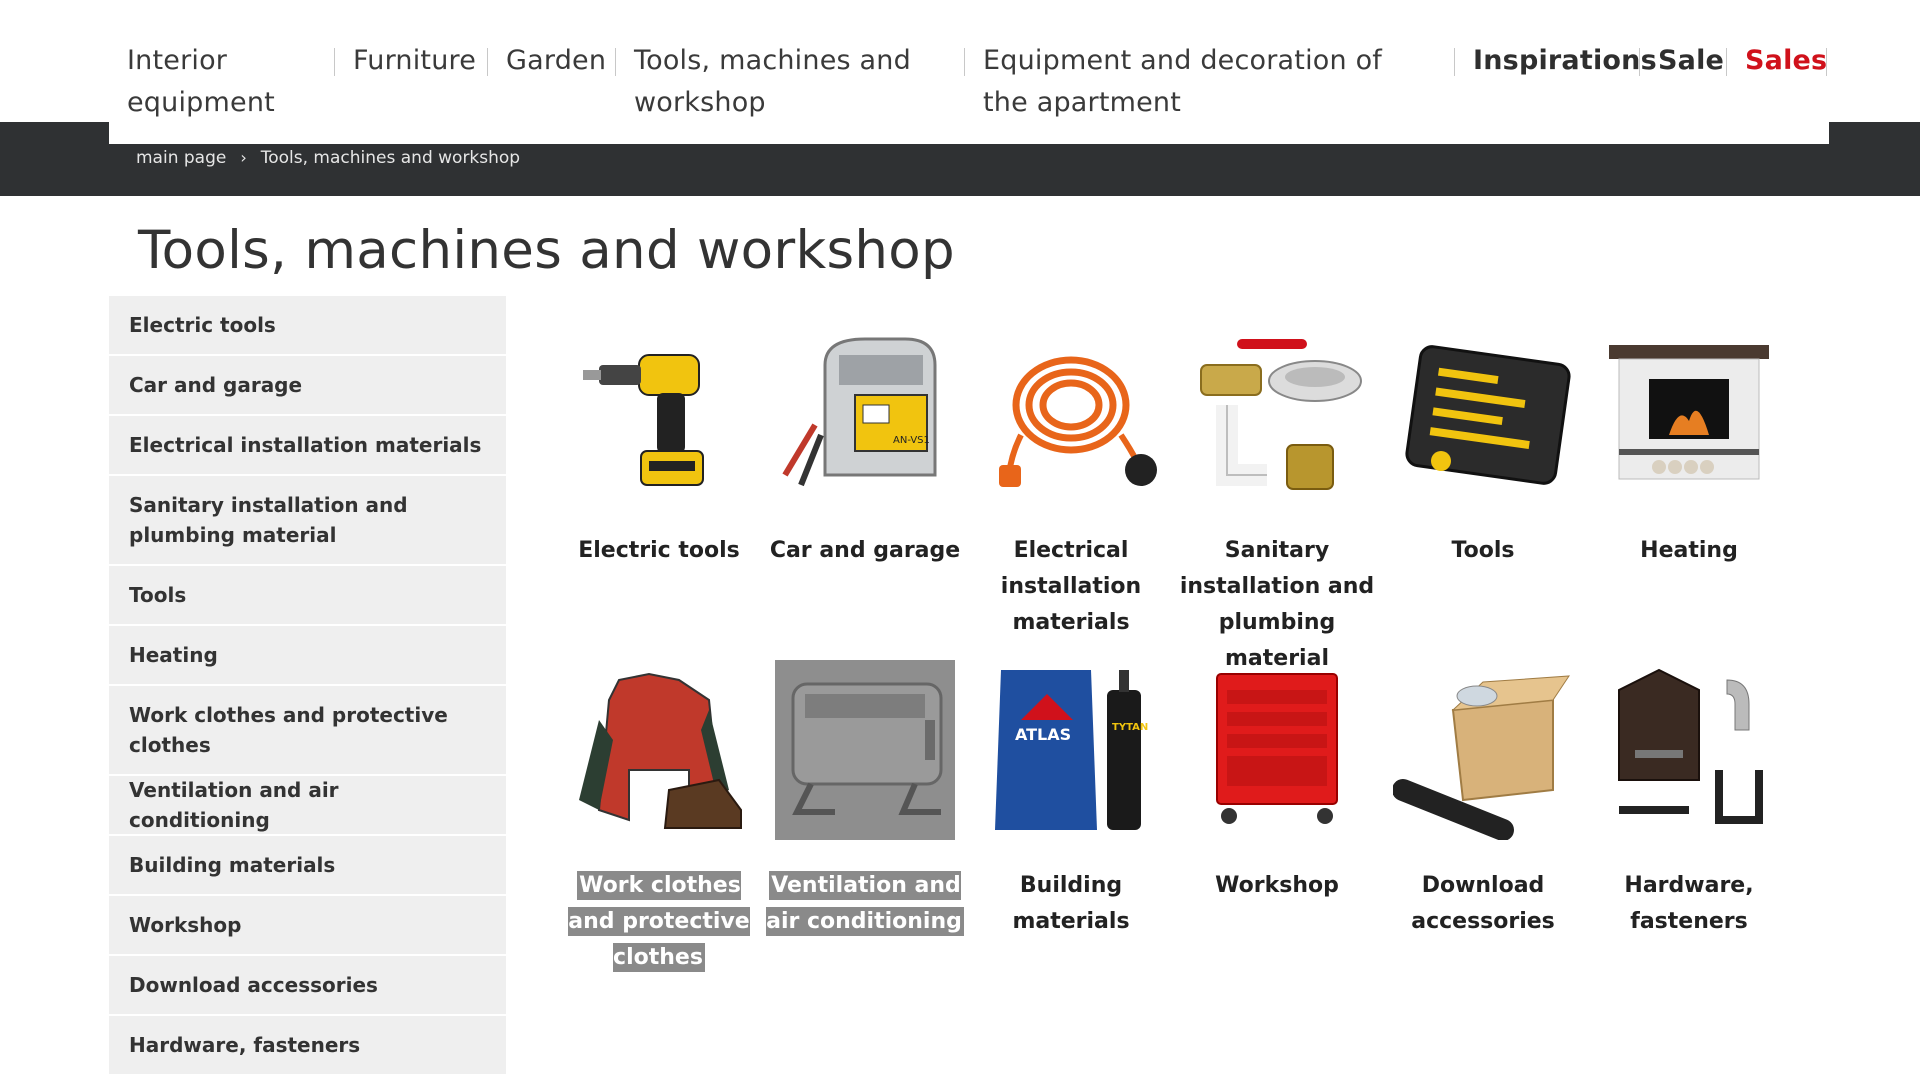 Image resolution: width=1920 pixels, height=1076 pixels. I want to click on sidebar-item-tools: Tools, so click(307, 596).